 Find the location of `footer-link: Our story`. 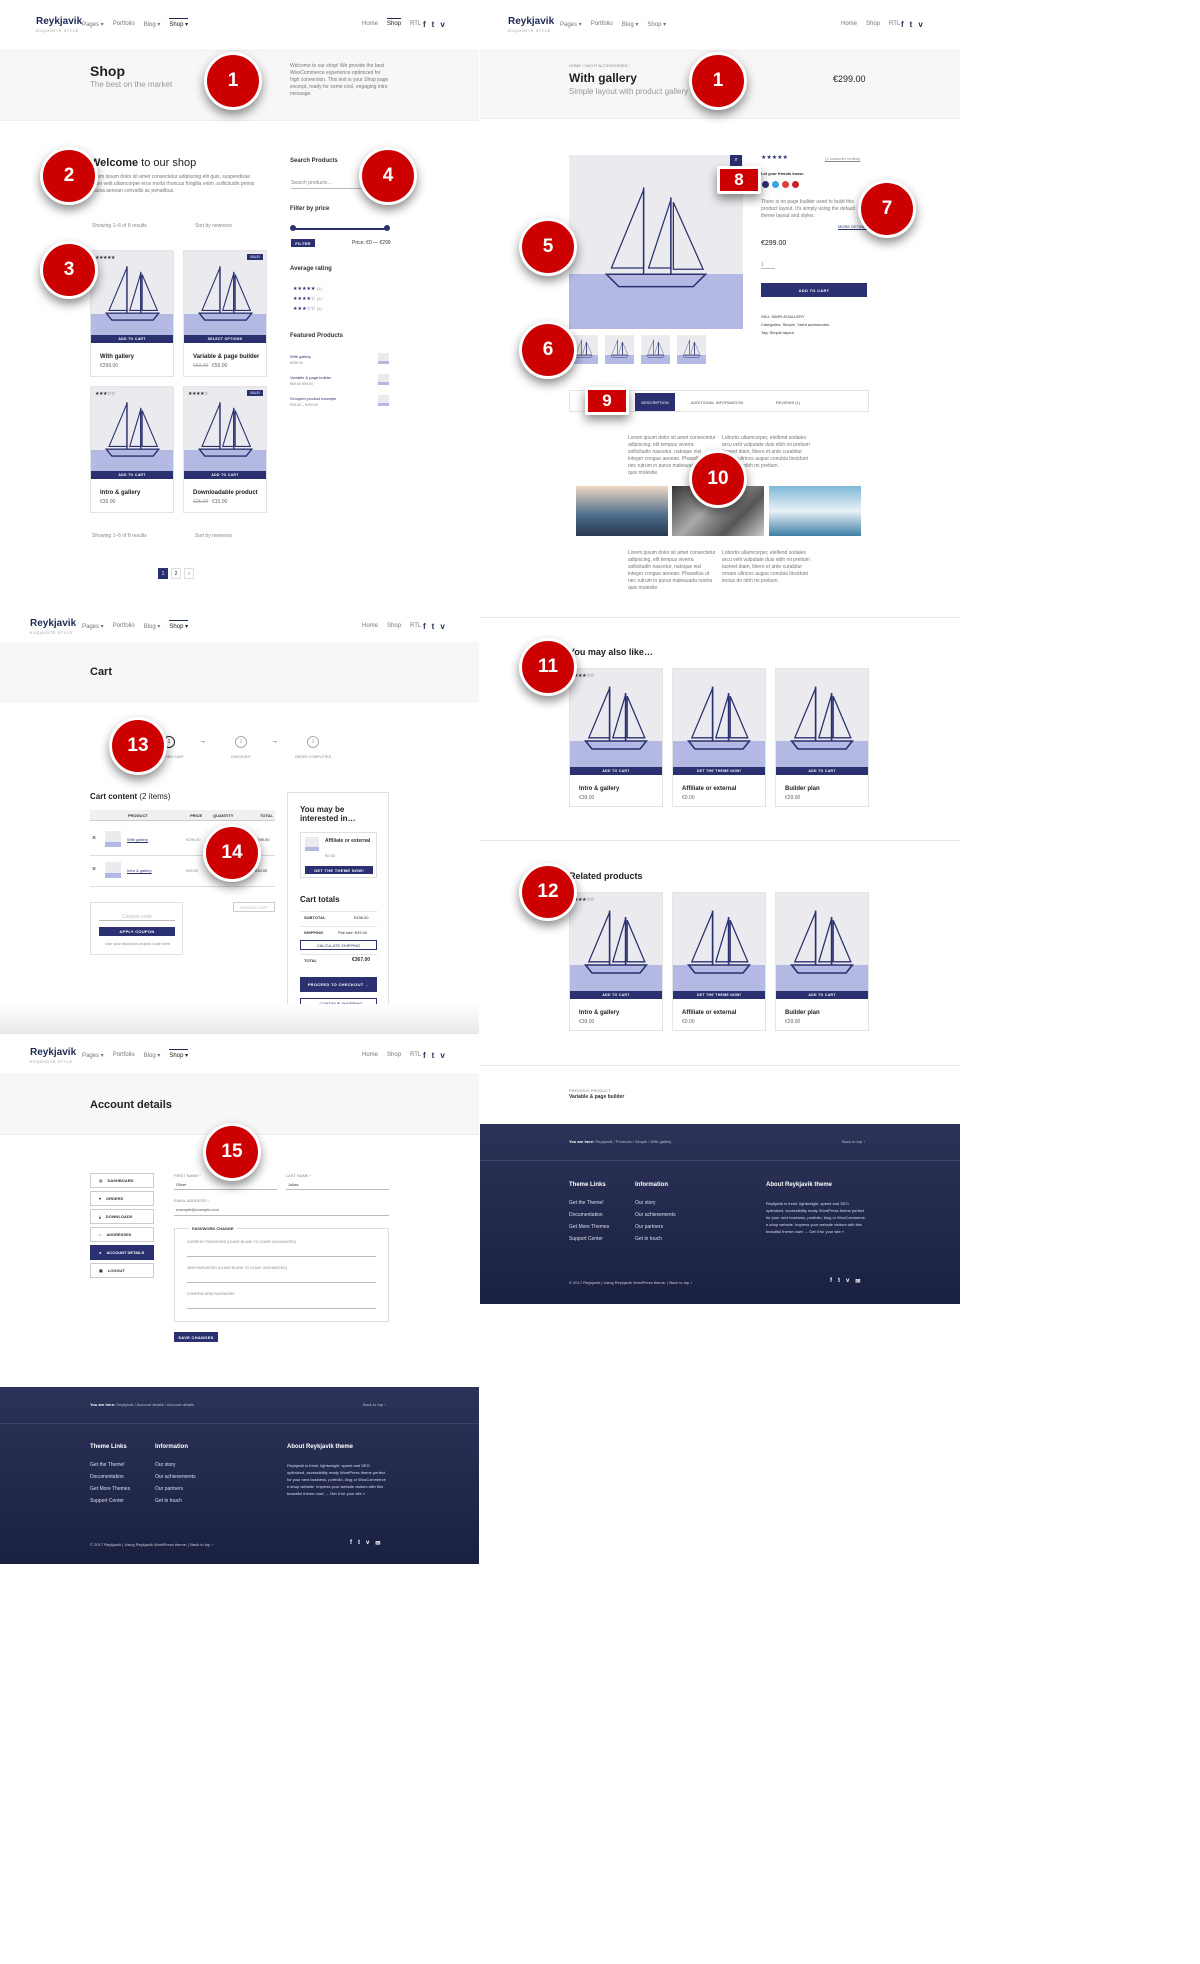

footer-link: Our story is located at coordinates (175, 1465).